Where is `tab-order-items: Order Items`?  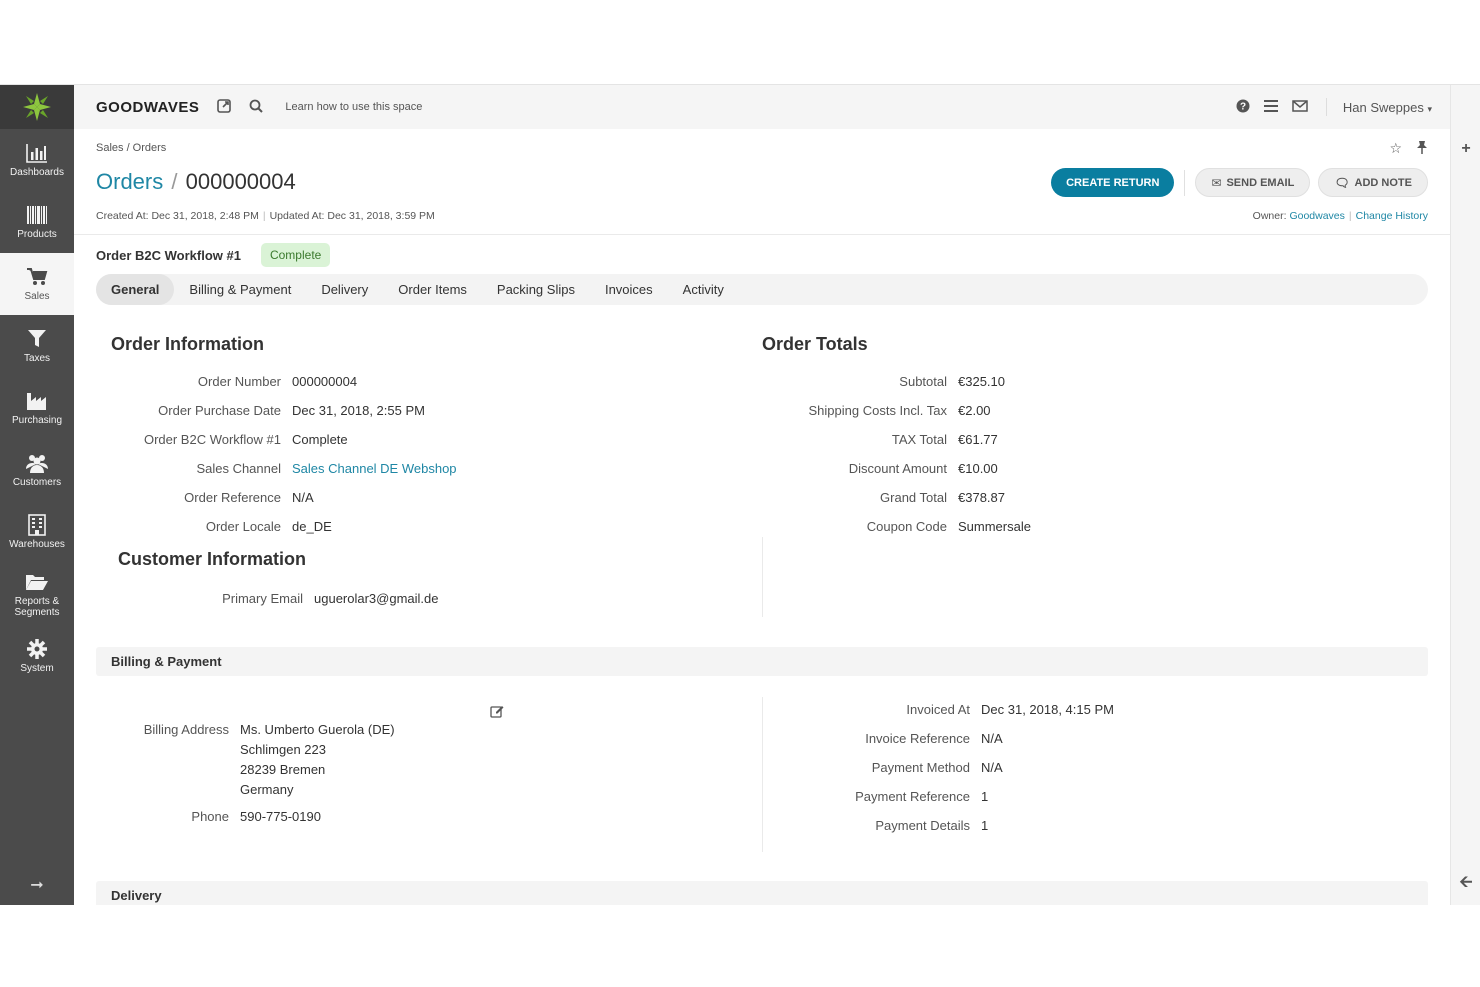 tab-order-items: Order Items is located at coordinates (432, 289).